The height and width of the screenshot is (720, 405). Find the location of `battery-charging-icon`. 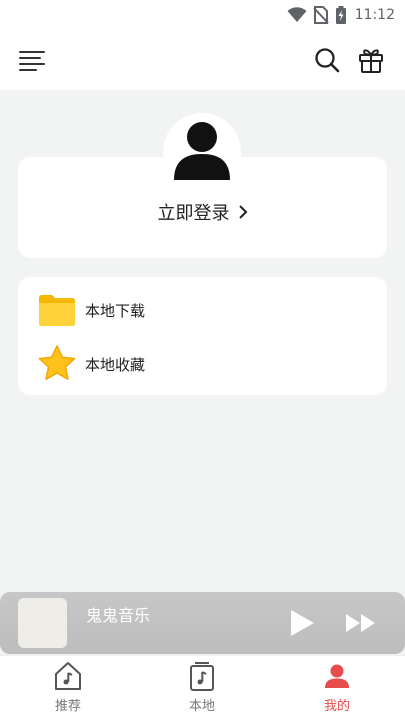

battery-charging-icon is located at coordinates (340, 15).